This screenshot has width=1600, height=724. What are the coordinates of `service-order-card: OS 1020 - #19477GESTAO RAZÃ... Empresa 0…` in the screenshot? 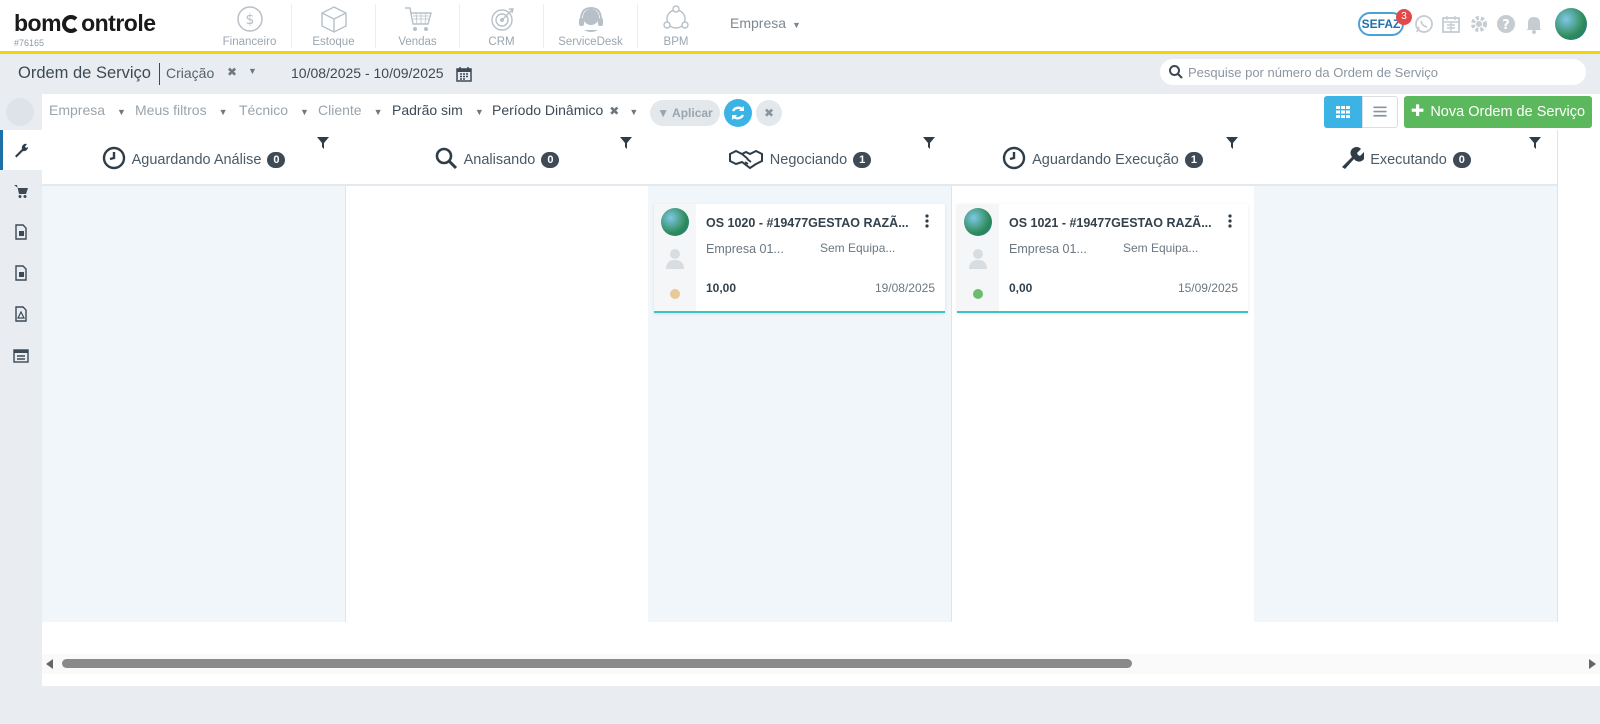 It's located at (799, 258).